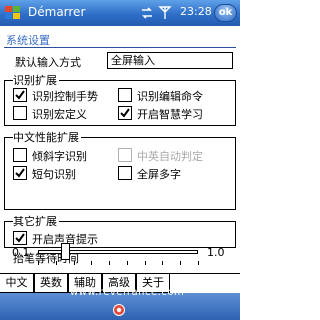  Describe the element at coordinates (65, 251) in the screenshot. I see `pen-wait-slider-thumb` at that location.